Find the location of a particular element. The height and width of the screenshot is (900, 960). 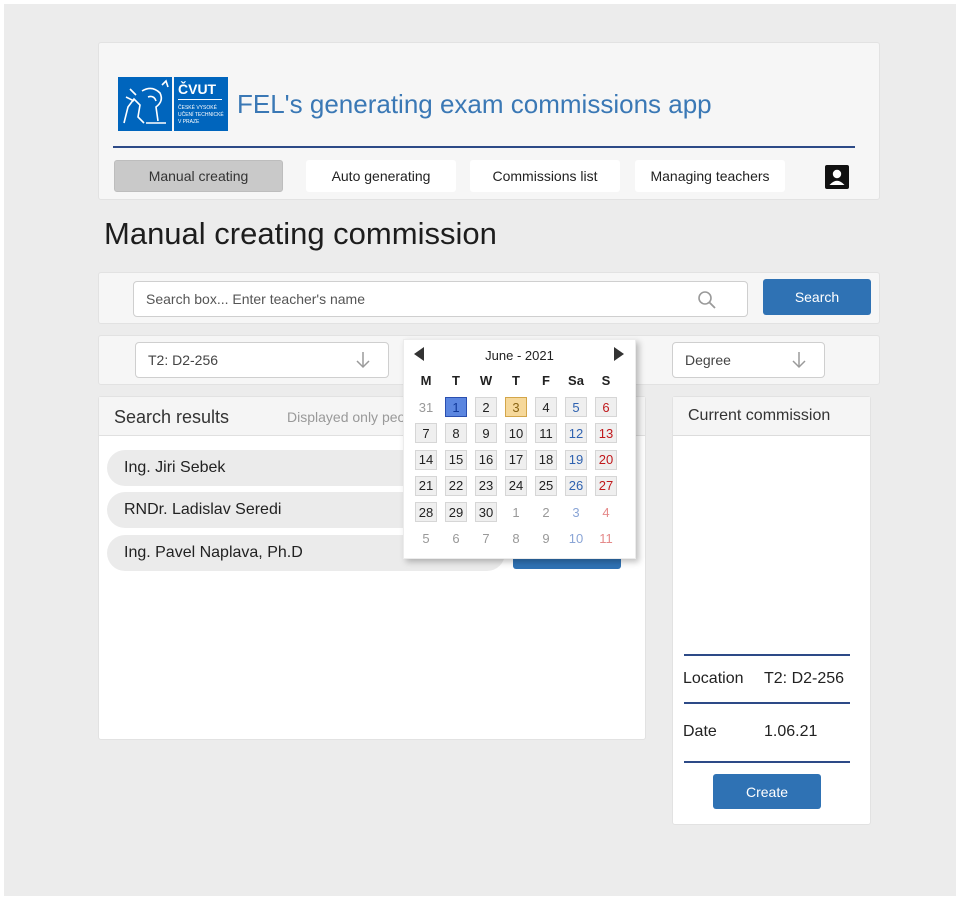

svg-text: V PRAZE is located at coordinates (189, 122).